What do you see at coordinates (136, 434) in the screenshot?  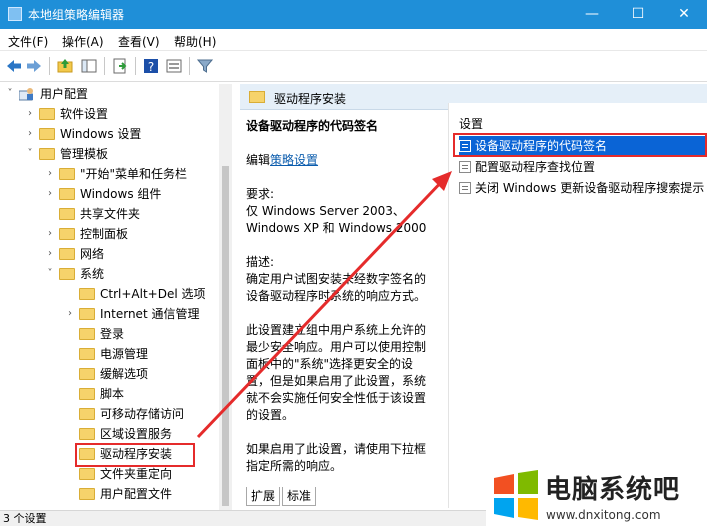 I see `tree-node-label: 区域设置服务` at bounding box center [136, 434].